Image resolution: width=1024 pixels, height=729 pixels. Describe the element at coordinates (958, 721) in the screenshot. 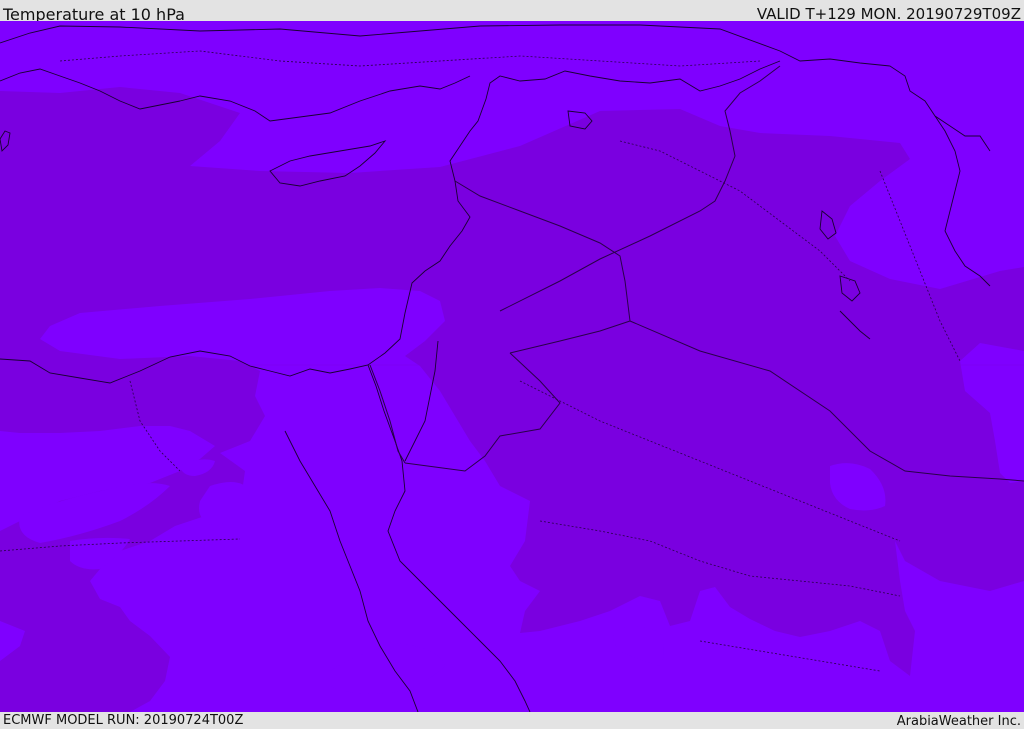

I see `credit-label: ArabiaWeather Inc.` at that location.